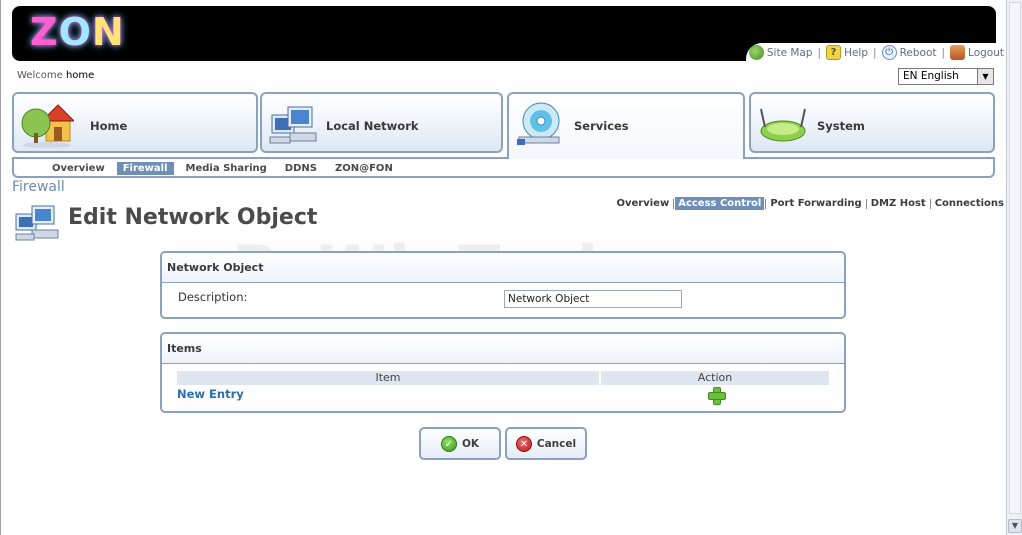 The image size is (1022, 535). I want to click on ok-label: OK, so click(470, 443).